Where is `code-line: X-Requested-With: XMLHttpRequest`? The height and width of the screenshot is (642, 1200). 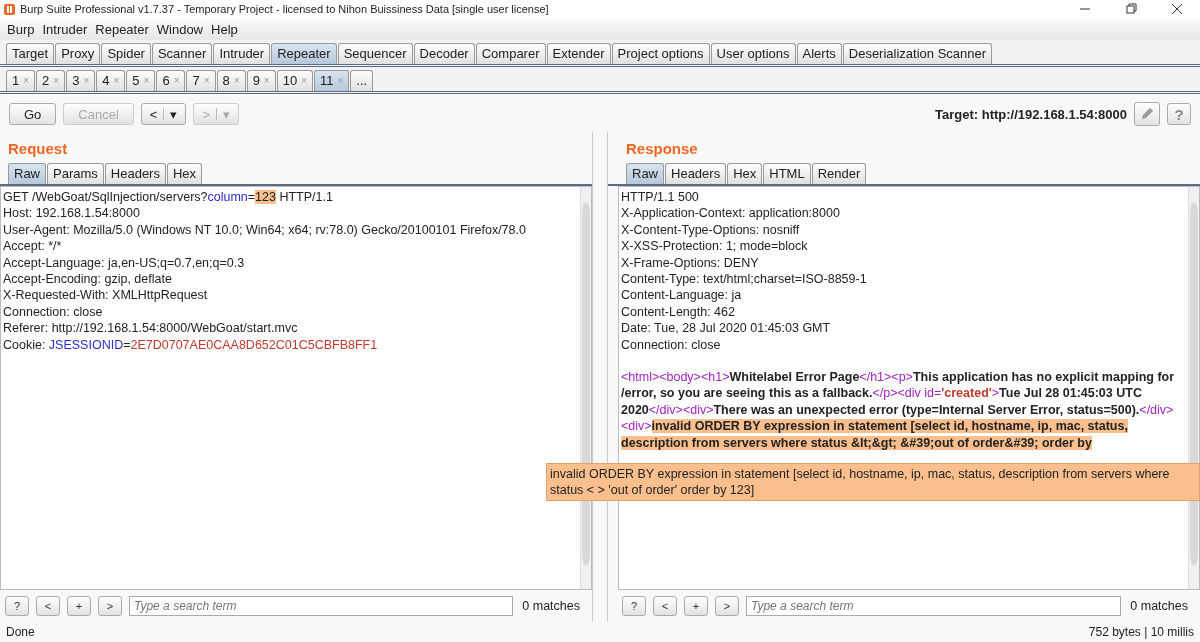
code-line: X-Requested-With: XMLHttpRequest is located at coordinates (106, 295).